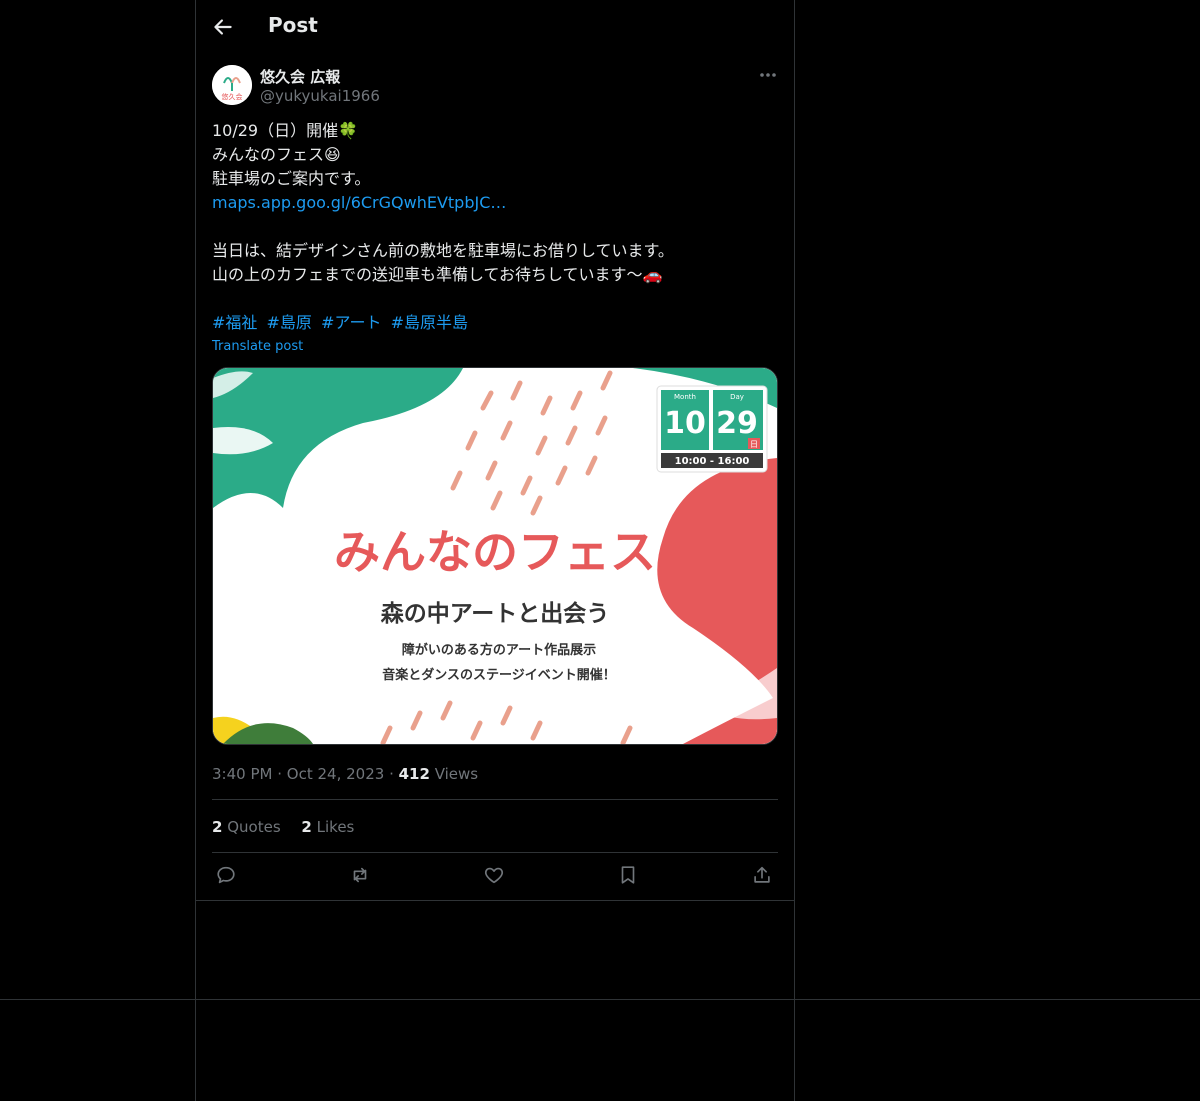 Image resolution: width=1200 pixels, height=1101 pixels. I want to click on day-label: Day, so click(737, 397).